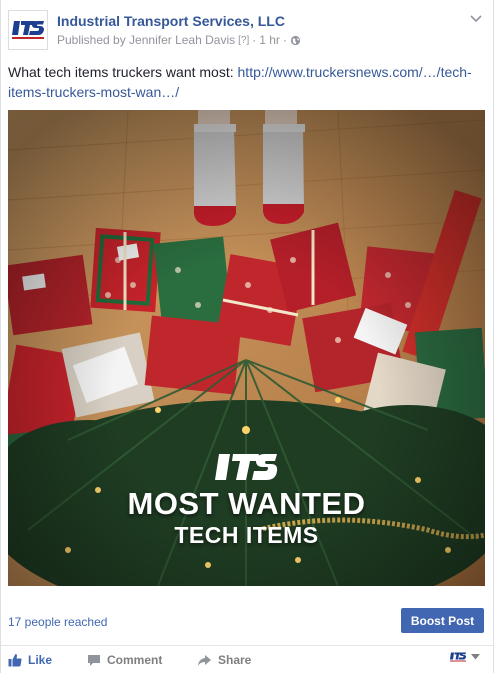 Image resolution: width=494 pixels, height=673 pixels. I want to click on its-overlay-logo, so click(246, 467).